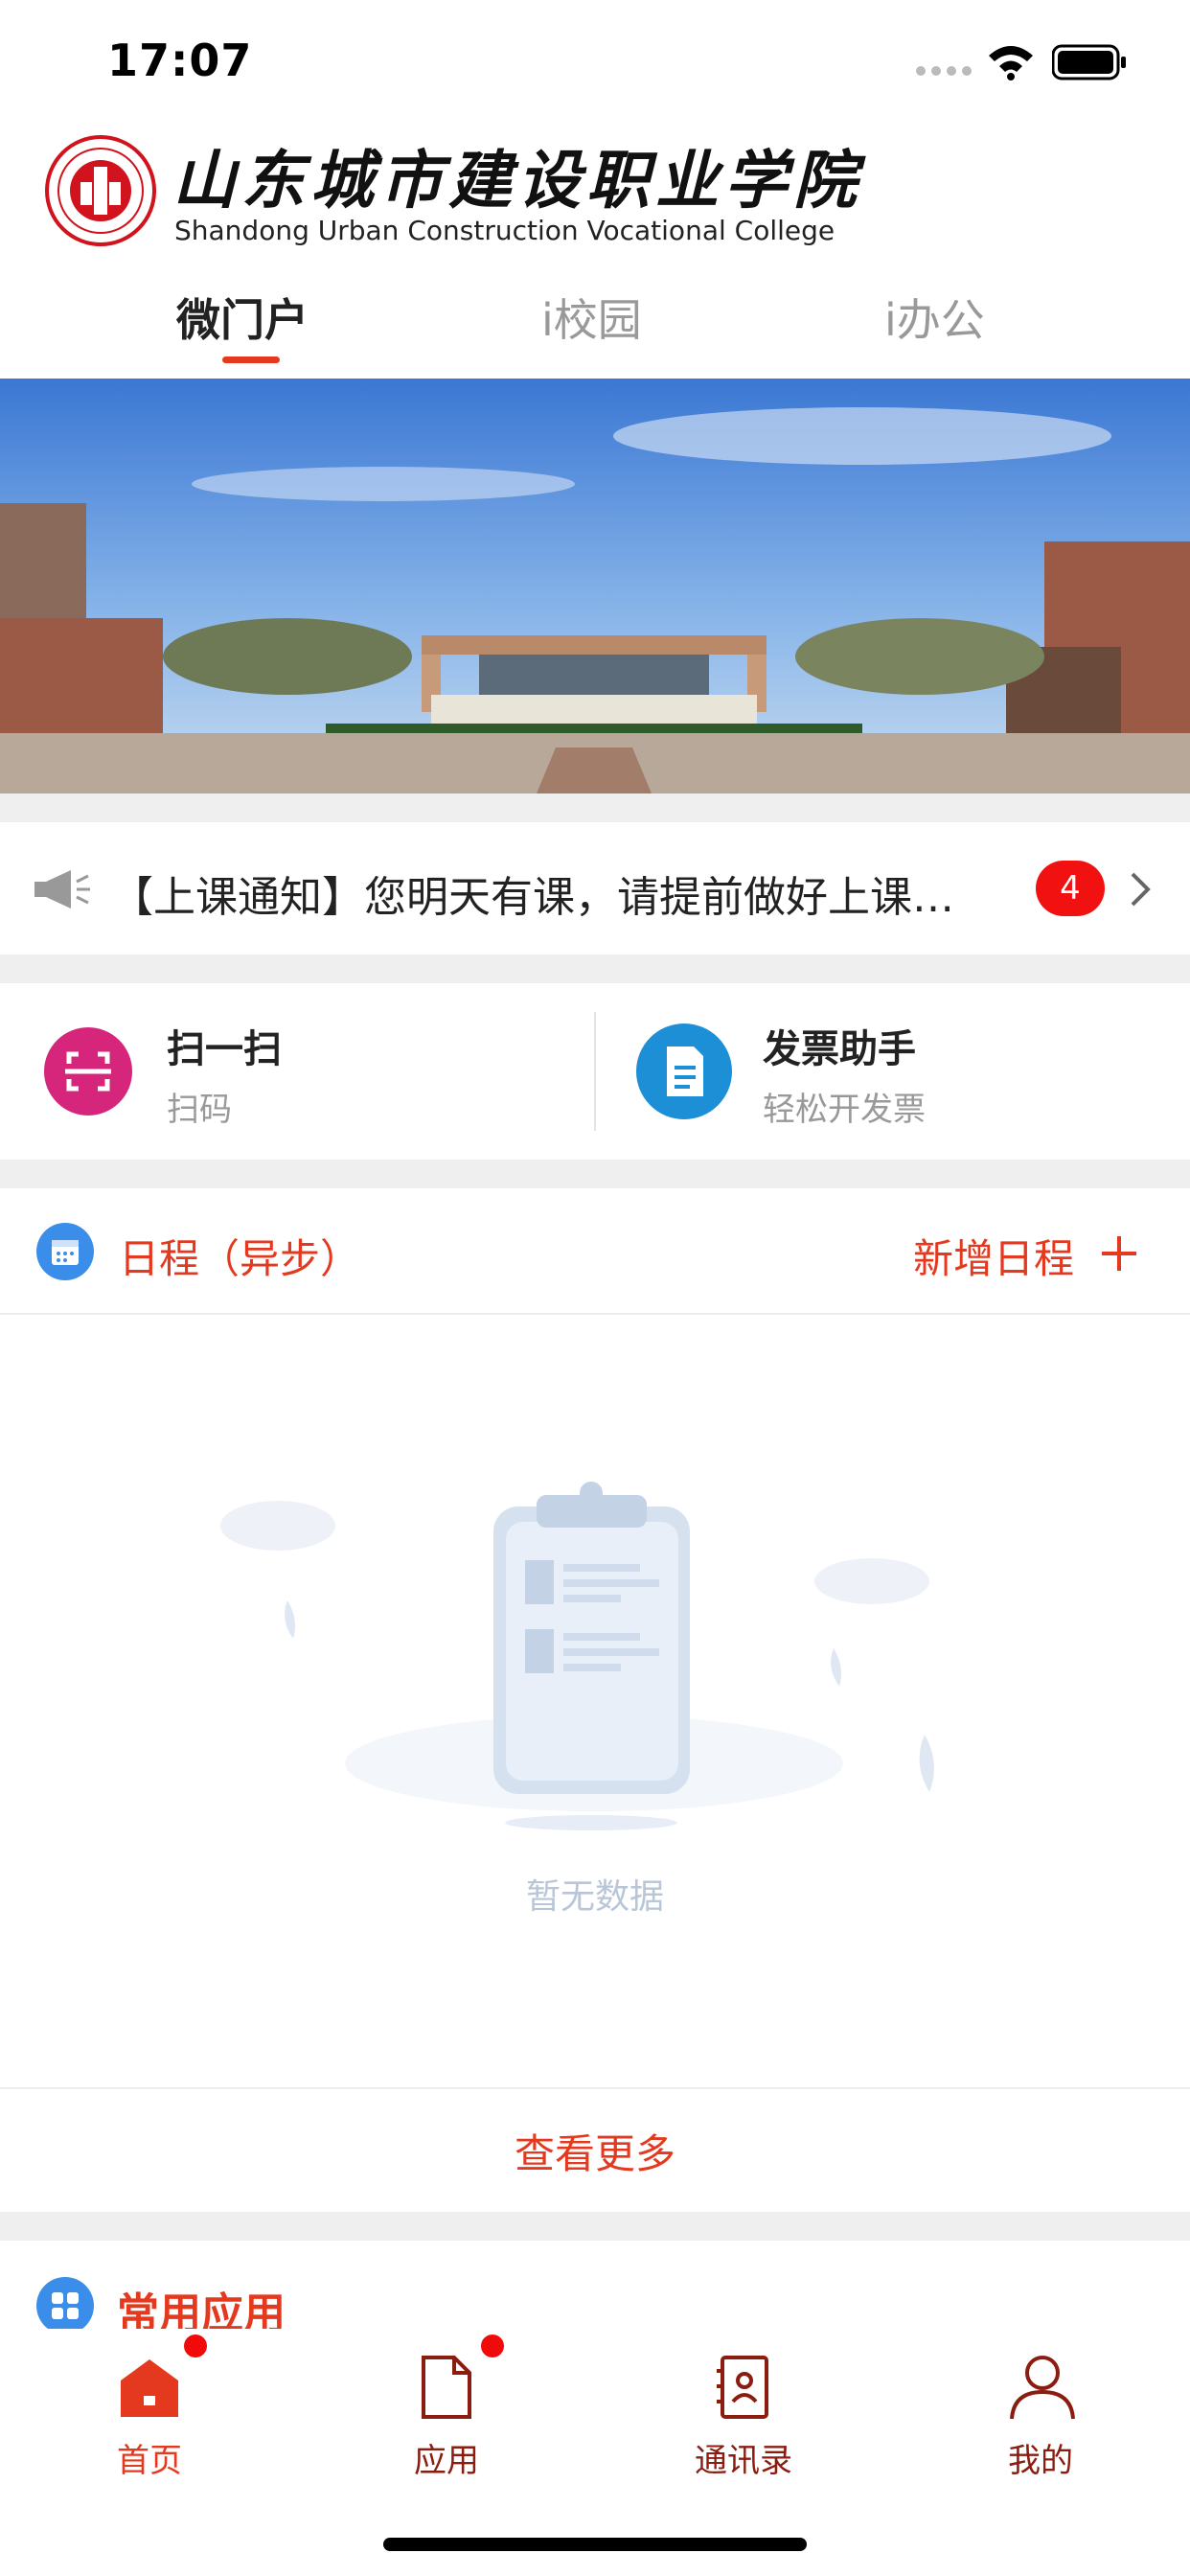  Describe the element at coordinates (595, 1071) in the screenshot. I see `quick-actions-divider` at that location.